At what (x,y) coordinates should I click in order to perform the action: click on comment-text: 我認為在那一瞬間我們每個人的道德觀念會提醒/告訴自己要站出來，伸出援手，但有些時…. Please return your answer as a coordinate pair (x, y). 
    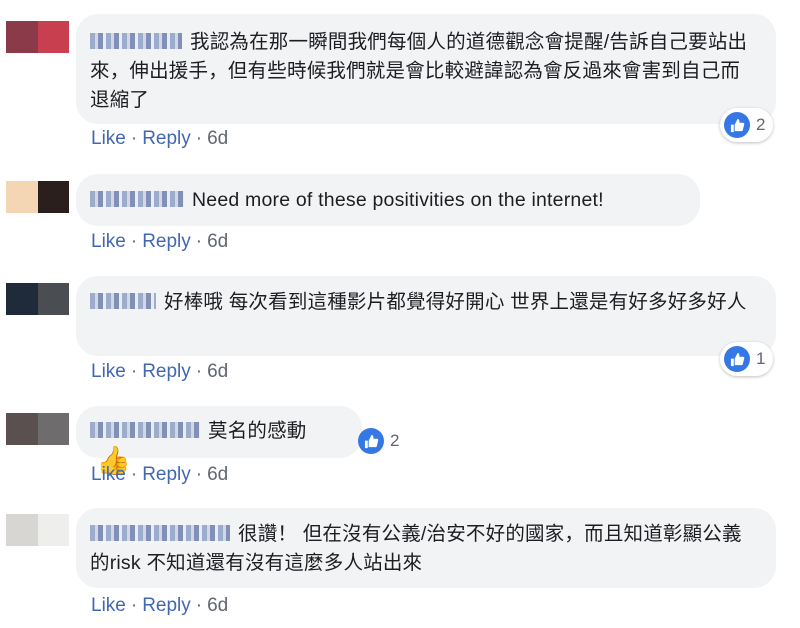
    Looking at the image, I should click on (419, 71).